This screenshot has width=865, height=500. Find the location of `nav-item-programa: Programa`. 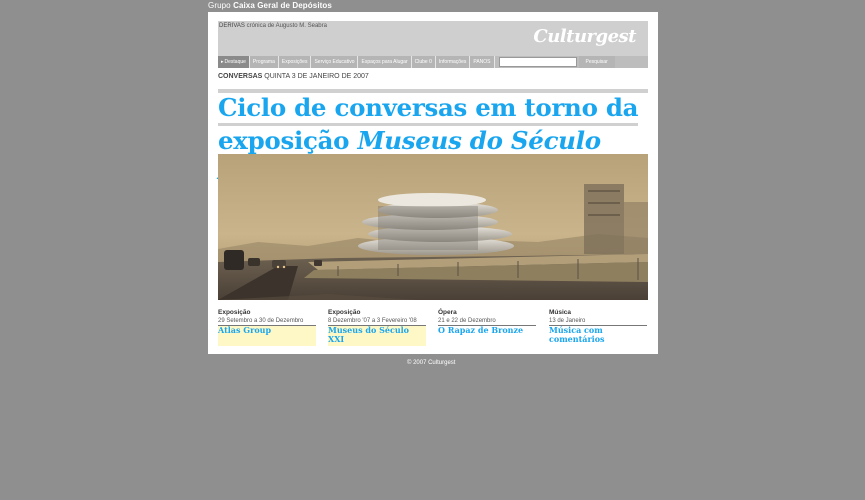

nav-item-programa: Programa is located at coordinates (264, 62).